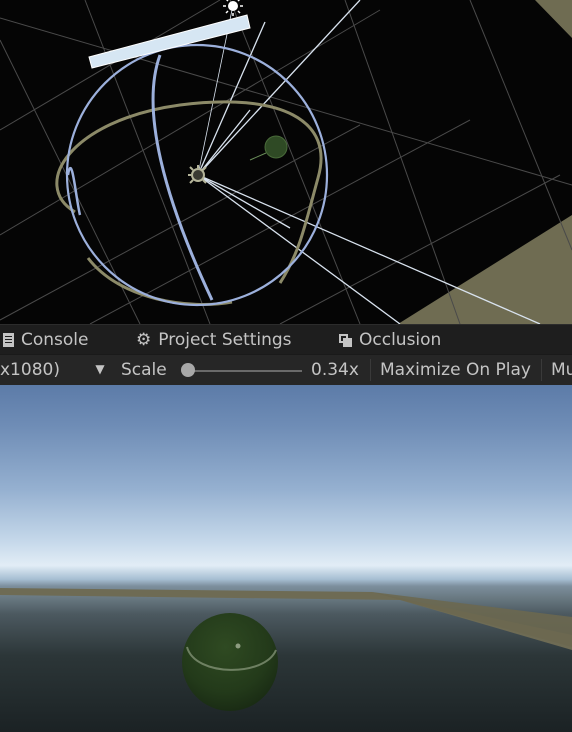 This screenshot has height=732, width=572. Describe the element at coordinates (144, 370) in the screenshot. I see `scale-label: Scale` at that location.